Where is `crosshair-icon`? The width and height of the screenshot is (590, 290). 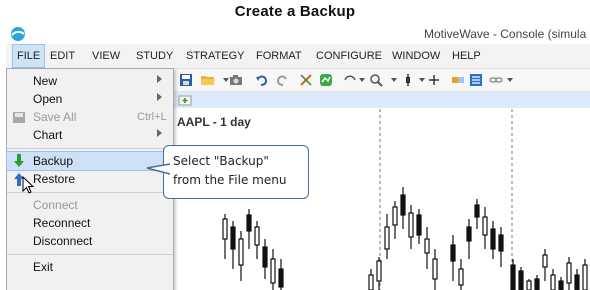
crosshair-icon is located at coordinates (434, 80).